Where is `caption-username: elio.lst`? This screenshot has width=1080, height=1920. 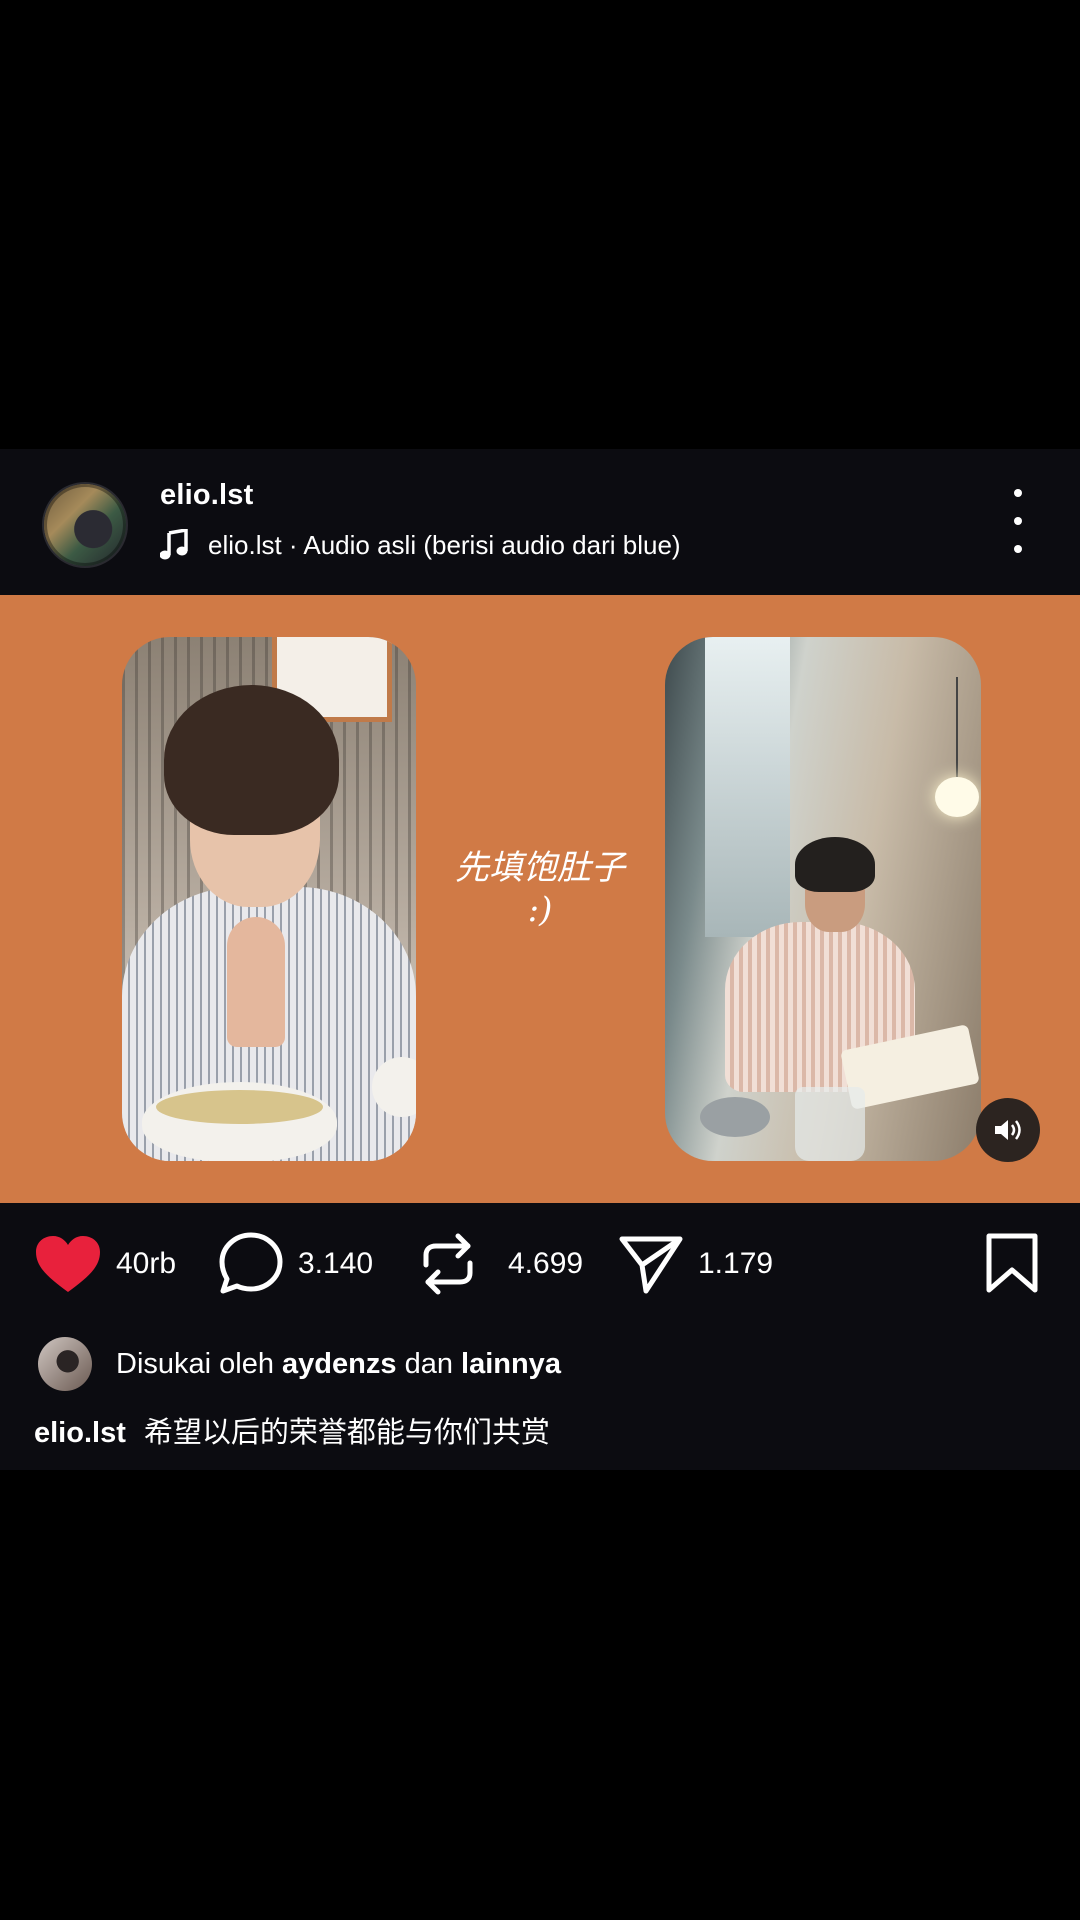
caption-username: elio.lst is located at coordinates (80, 1433).